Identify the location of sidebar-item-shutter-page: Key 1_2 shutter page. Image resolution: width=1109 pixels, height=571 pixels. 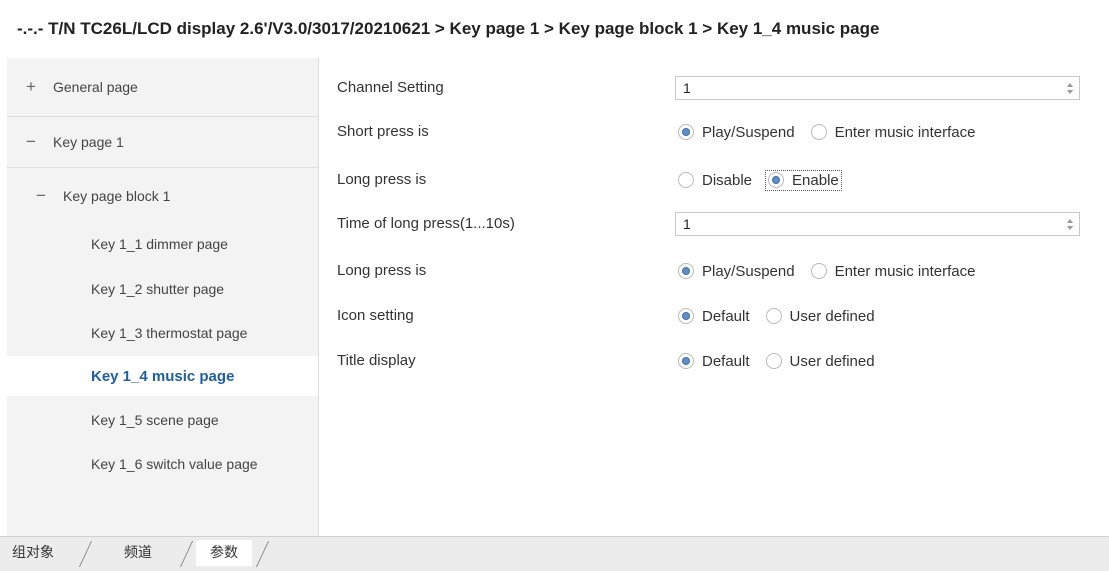
(162, 289).